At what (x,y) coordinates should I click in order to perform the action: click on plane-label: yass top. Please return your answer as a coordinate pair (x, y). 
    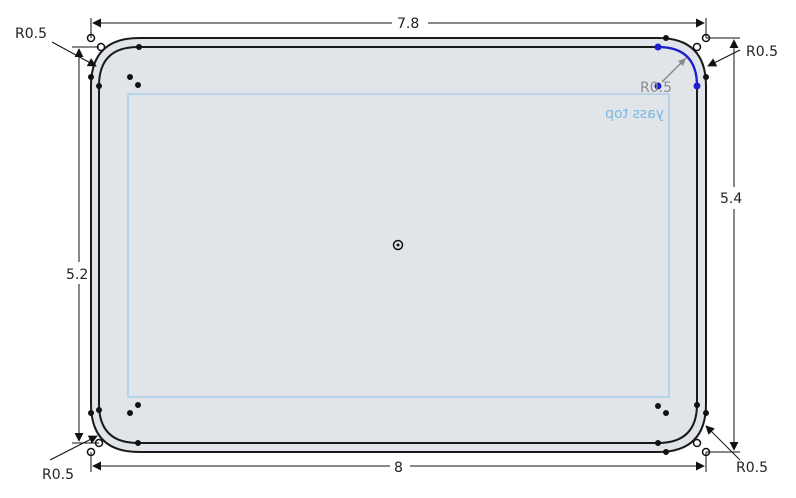
    Looking at the image, I should click on (634, 114).